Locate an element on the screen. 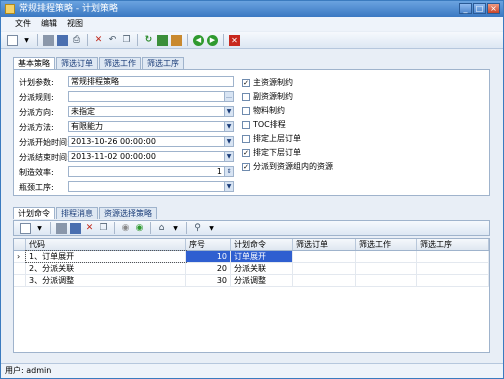 This screenshot has height=379, width=504. menu-view: 视图 is located at coordinates (75, 24).